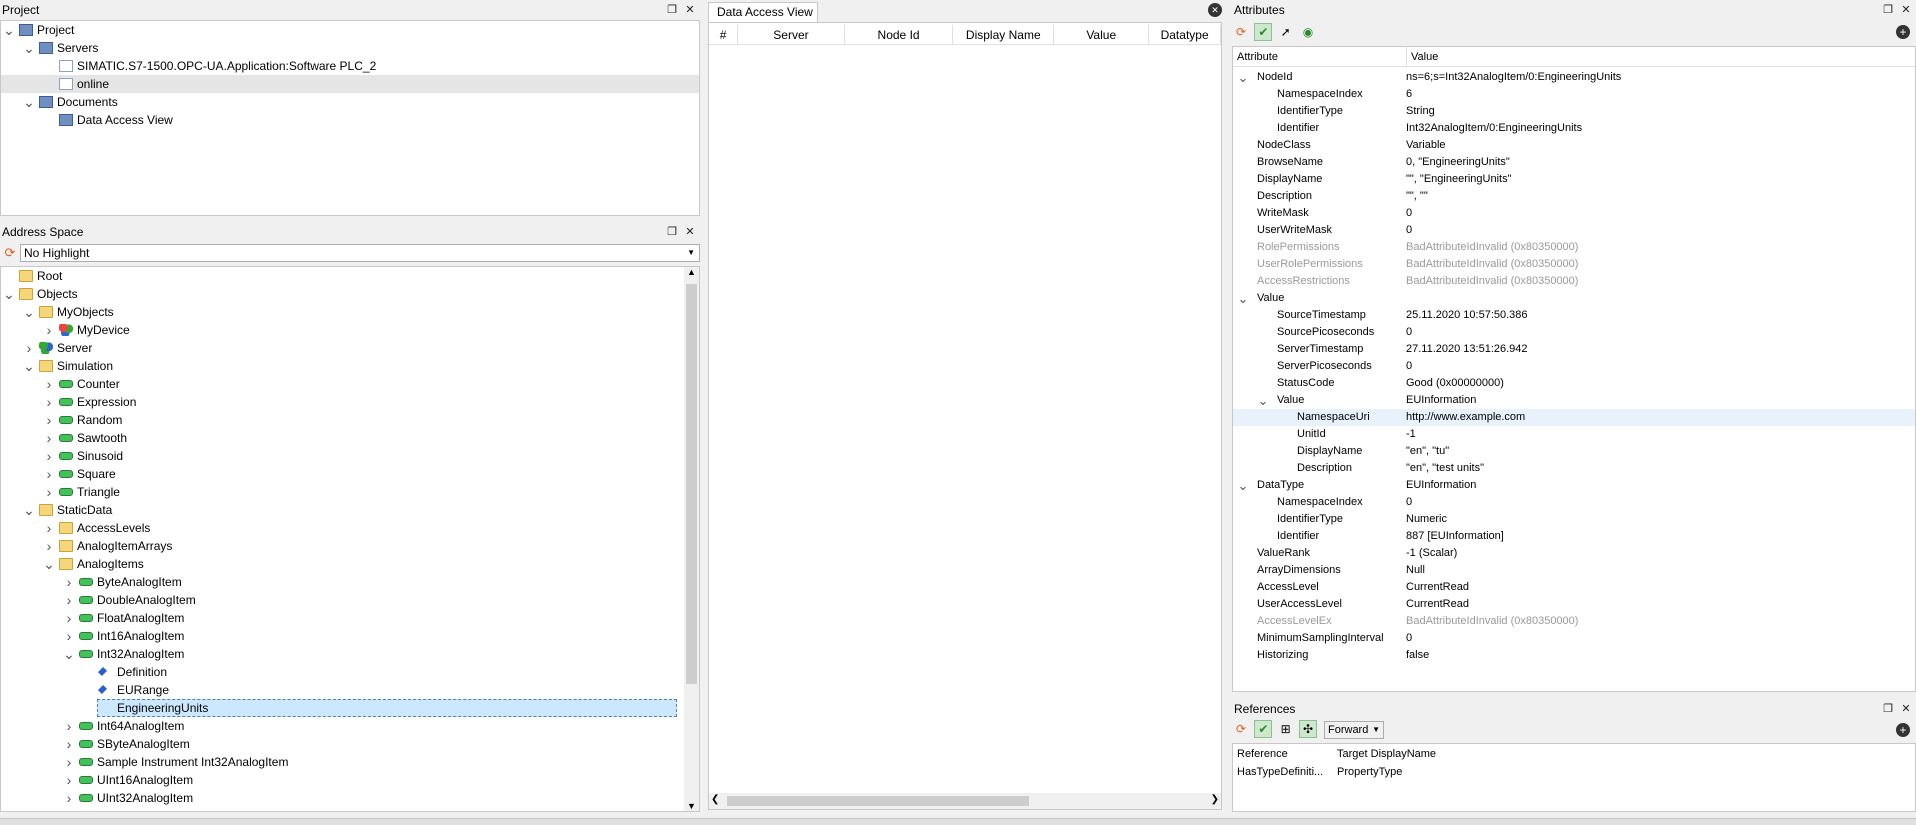 The image size is (1916, 825). I want to click on tree-item: › Int16AnalogItem, so click(350, 636).